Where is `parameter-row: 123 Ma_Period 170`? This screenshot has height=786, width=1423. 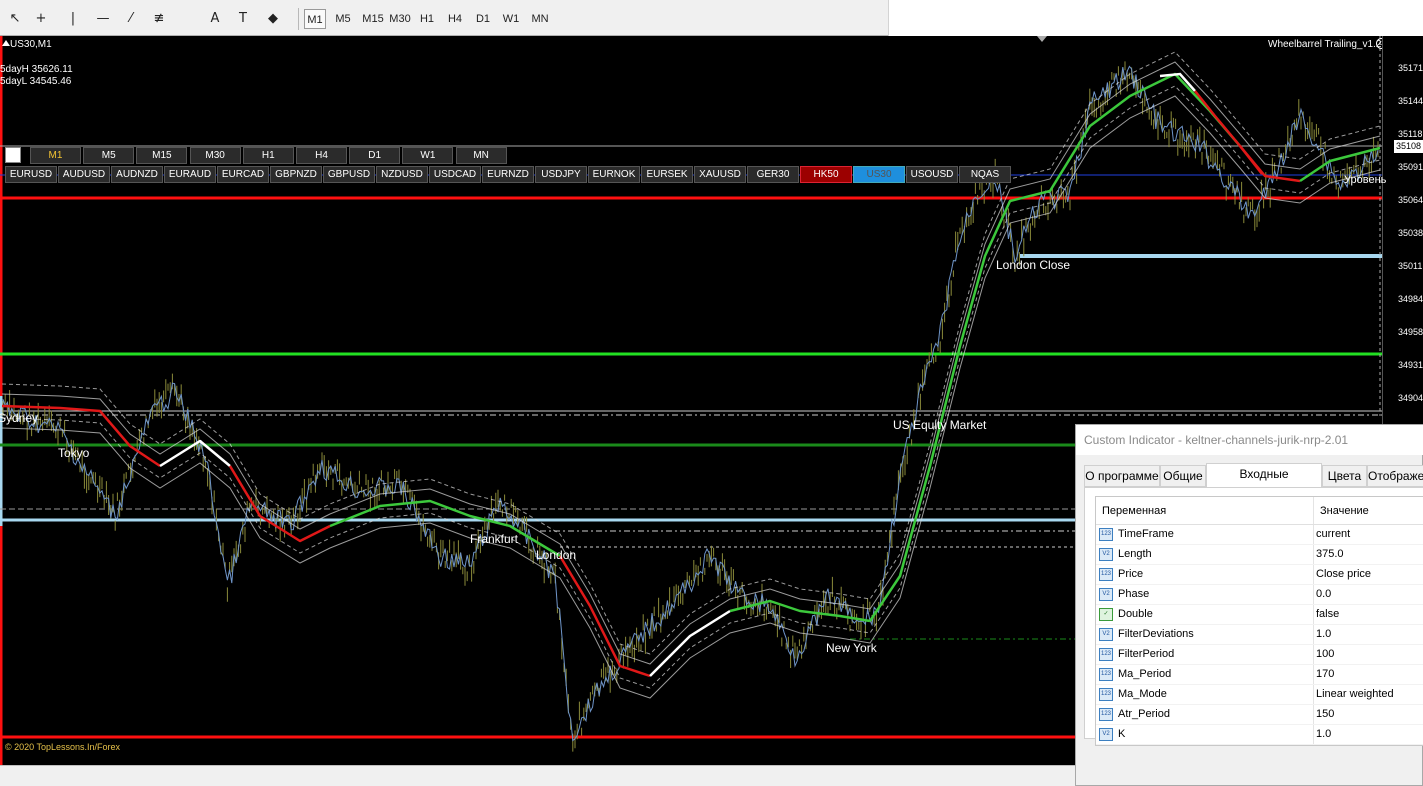 parameter-row: 123 Ma_Period 170 is located at coordinates (1259, 675).